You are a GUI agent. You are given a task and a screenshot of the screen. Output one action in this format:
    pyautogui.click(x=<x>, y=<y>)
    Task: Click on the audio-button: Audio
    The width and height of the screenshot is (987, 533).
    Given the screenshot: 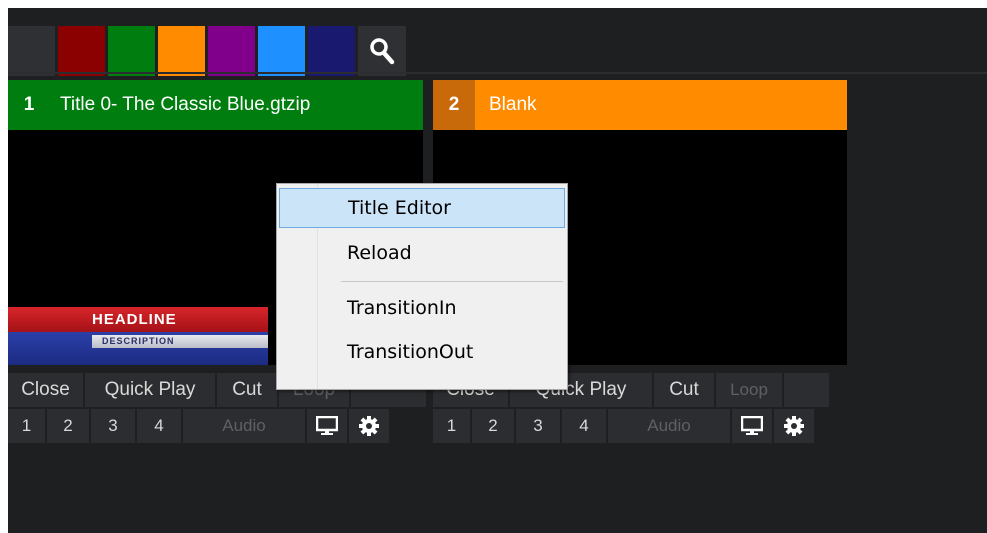 What is the action you would take?
    pyautogui.click(x=244, y=426)
    